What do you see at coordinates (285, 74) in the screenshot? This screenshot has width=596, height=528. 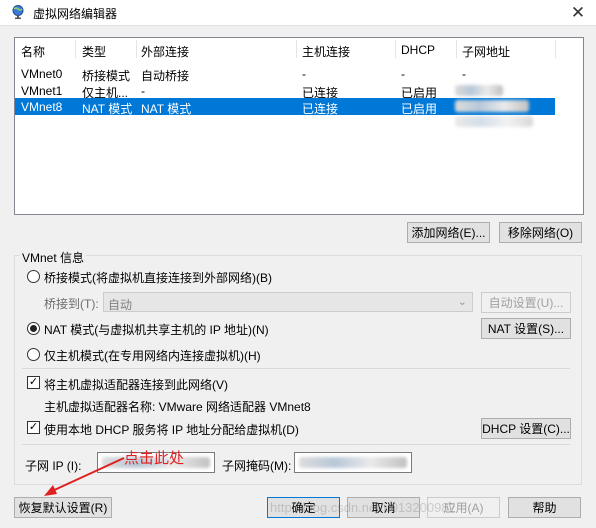 I see `table-row-vmnet0: VMnet0 桥接模式 自动桥接 - - -` at bounding box center [285, 74].